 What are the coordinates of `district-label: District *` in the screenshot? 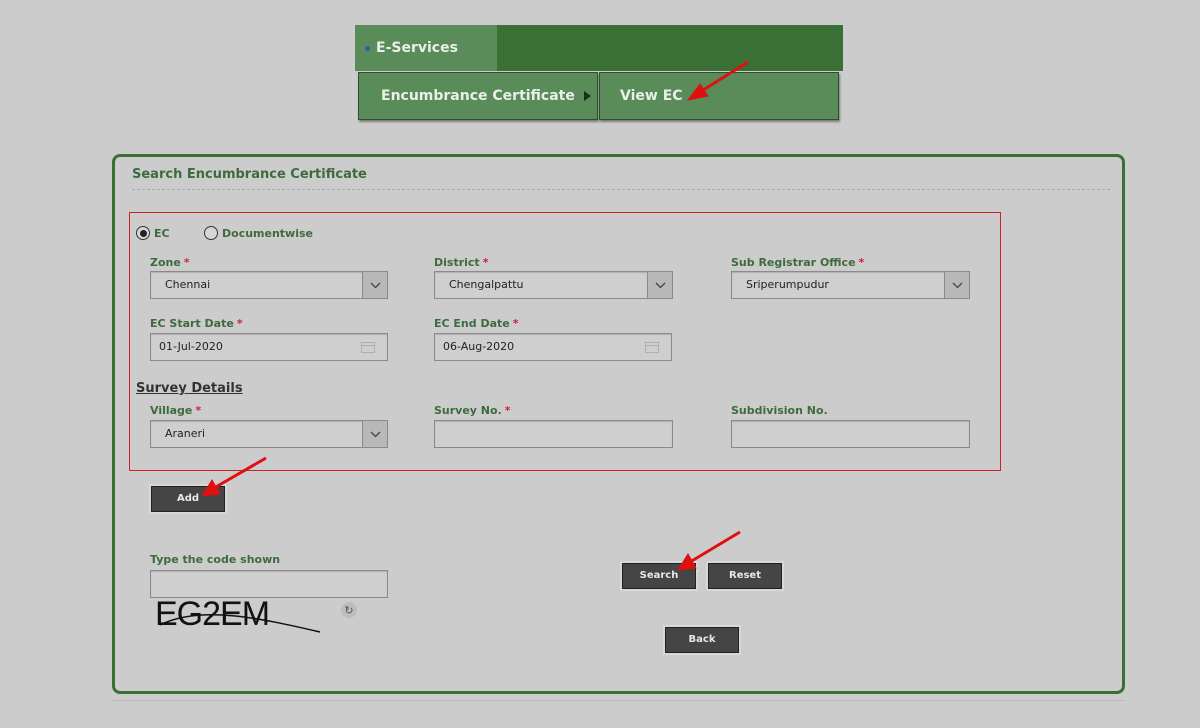 It's located at (461, 262).